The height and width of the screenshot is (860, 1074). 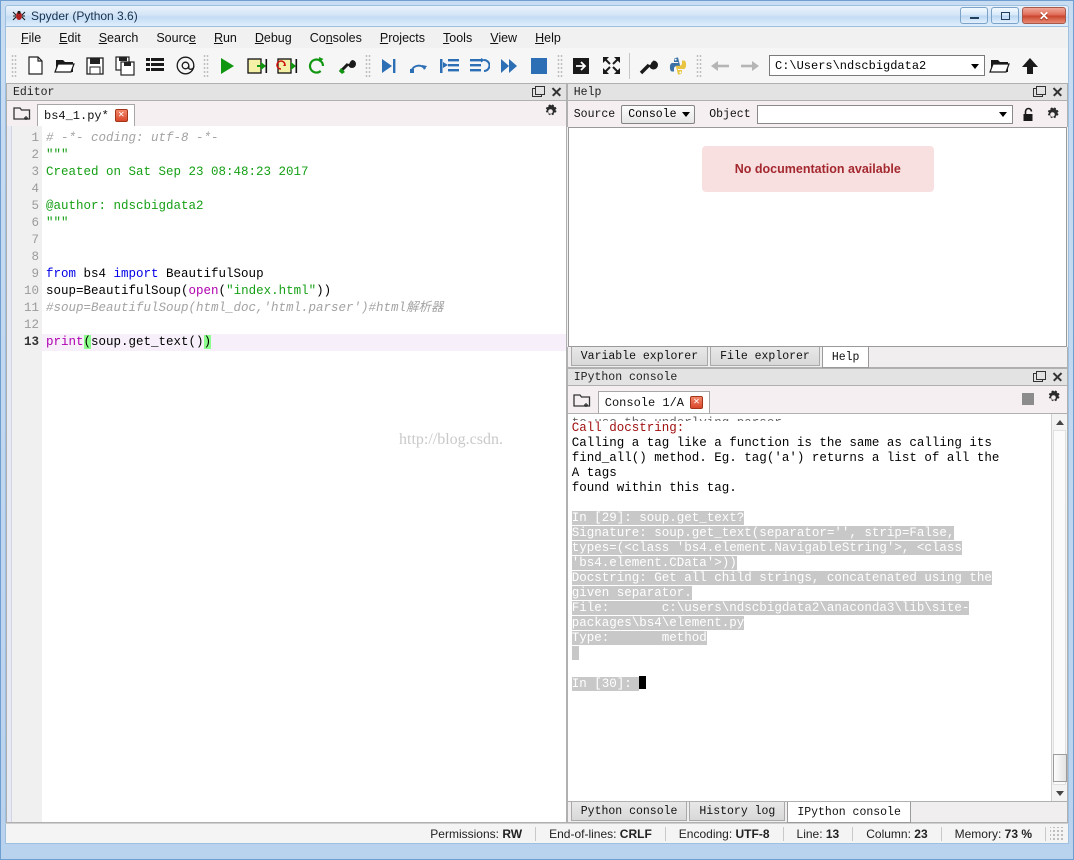 I want to click on run-cell-advance-icon, so click(x=287, y=66).